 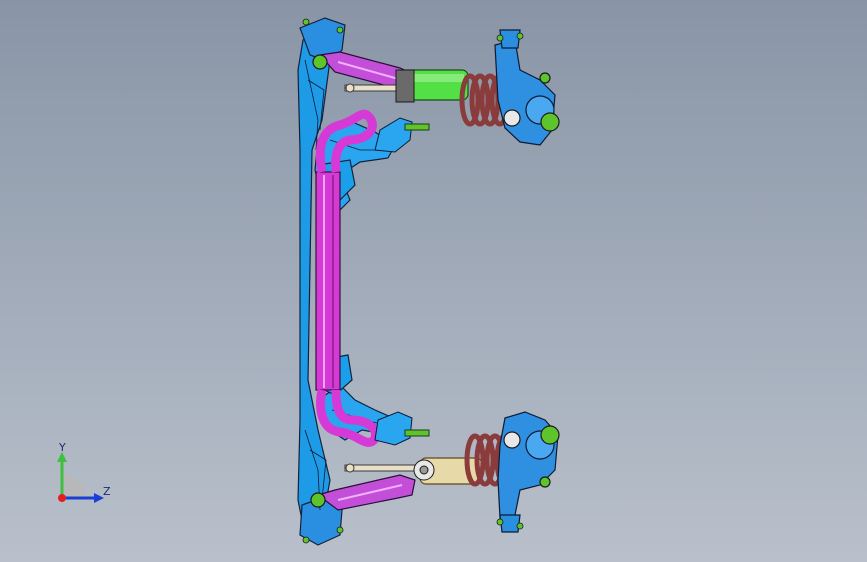 I want to click on axis-z-label: Z, so click(x=107, y=491).